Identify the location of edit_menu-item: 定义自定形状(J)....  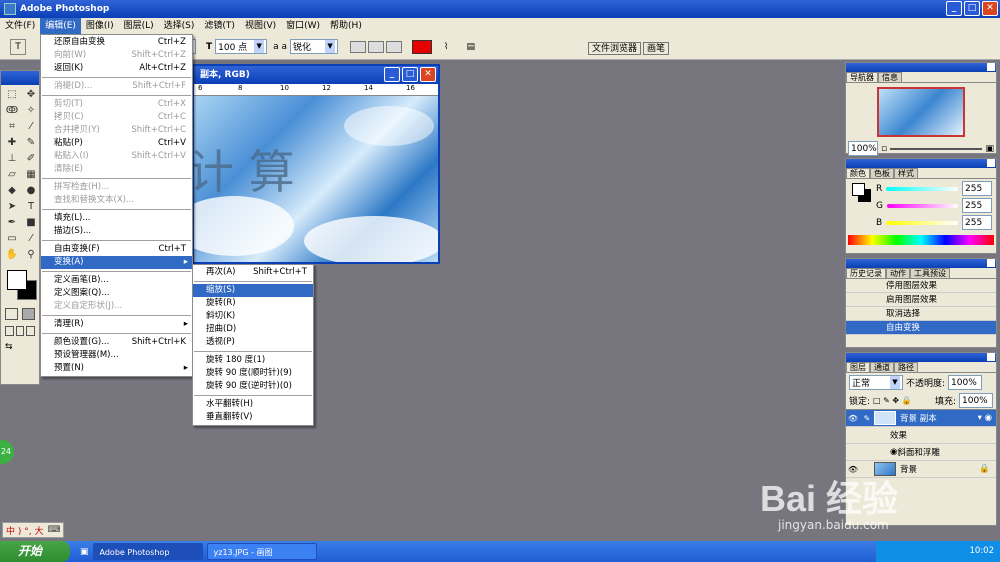
(116, 306).